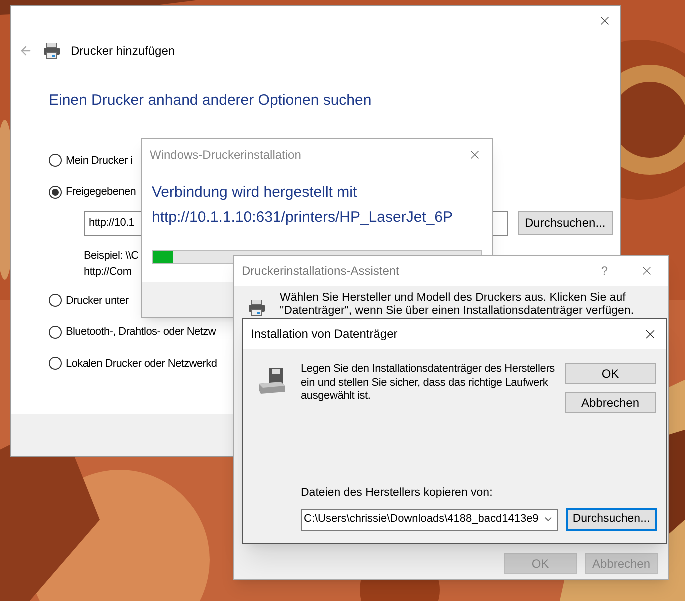  I want to click on dialog-title: Windows-Druckerinstallation, so click(226, 155).